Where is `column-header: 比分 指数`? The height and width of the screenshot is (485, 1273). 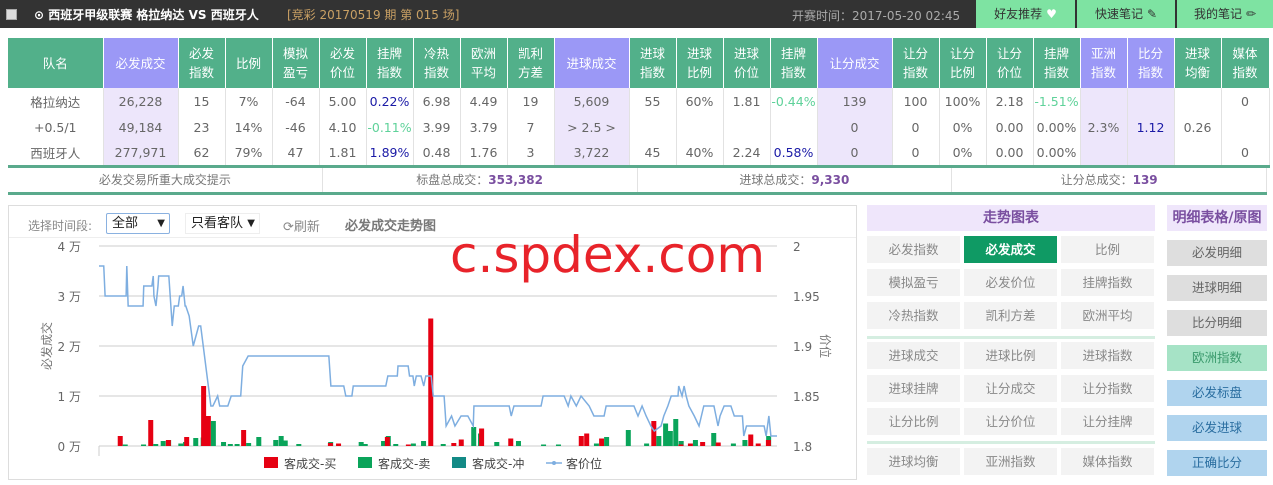 column-header: 比分 指数 is located at coordinates (1151, 63).